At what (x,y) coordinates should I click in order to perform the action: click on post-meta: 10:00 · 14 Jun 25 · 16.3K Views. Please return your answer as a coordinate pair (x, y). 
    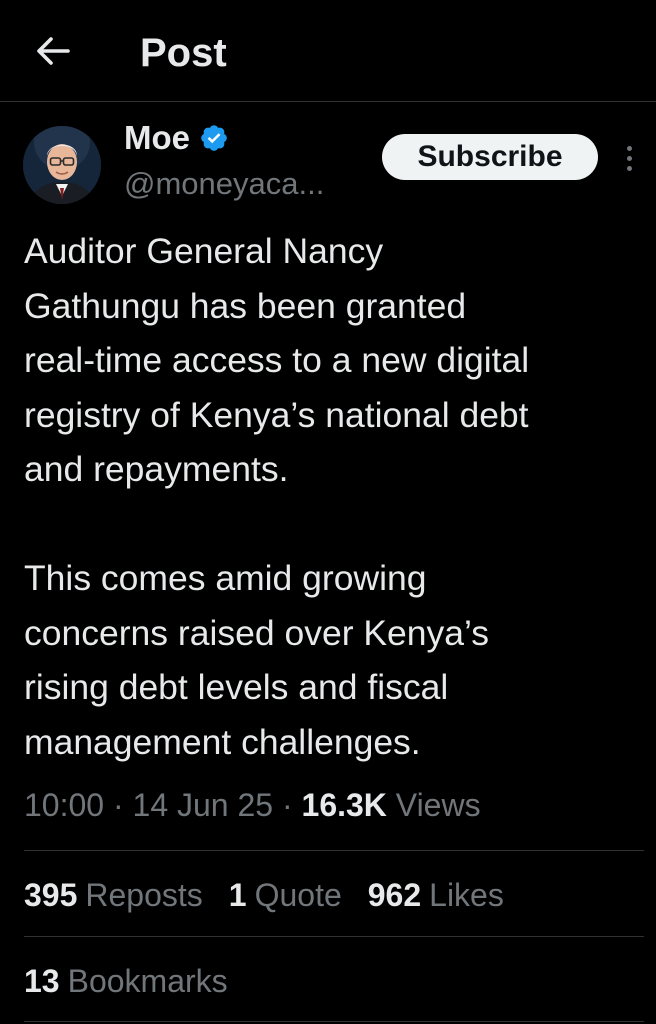
    Looking at the image, I should click on (252, 805).